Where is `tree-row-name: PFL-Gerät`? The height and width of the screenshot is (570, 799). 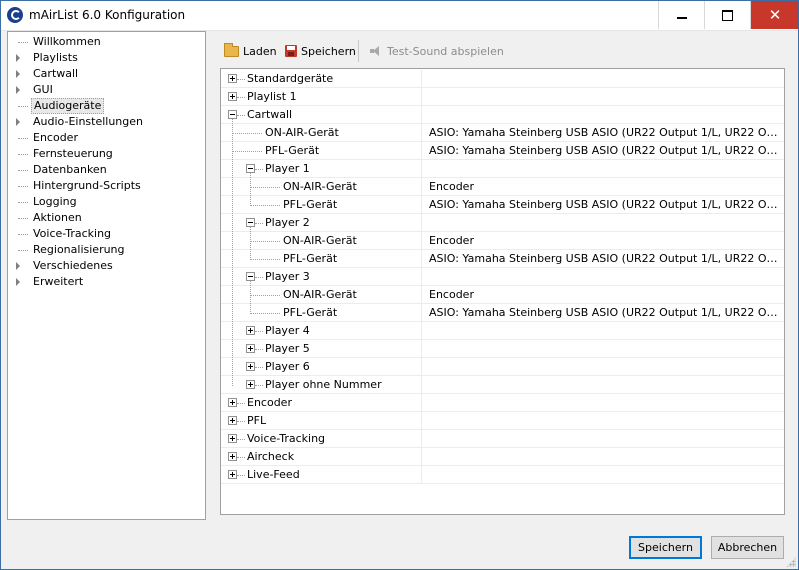 tree-row-name: PFL-Gerät is located at coordinates (310, 204).